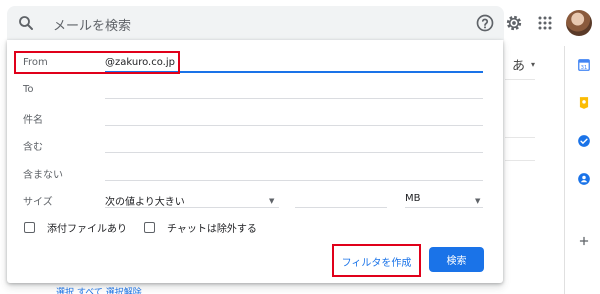 The image size is (600, 294). I want to click on select-links: 選択 すべて 選択解除, so click(99, 289).